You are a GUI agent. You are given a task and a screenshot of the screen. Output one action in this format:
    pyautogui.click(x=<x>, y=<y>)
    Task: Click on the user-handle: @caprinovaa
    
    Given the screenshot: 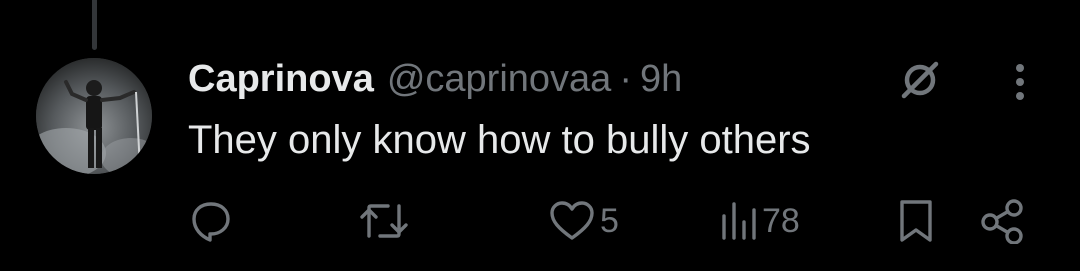 What is the action you would take?
    pyautogui.click(x=499, y=79)
    